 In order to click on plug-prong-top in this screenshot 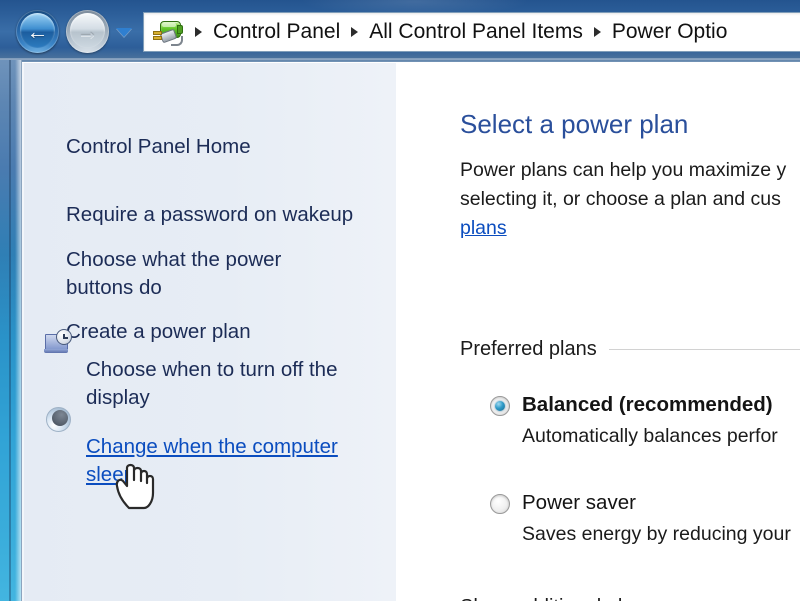, I will do `click(157, 33)`.